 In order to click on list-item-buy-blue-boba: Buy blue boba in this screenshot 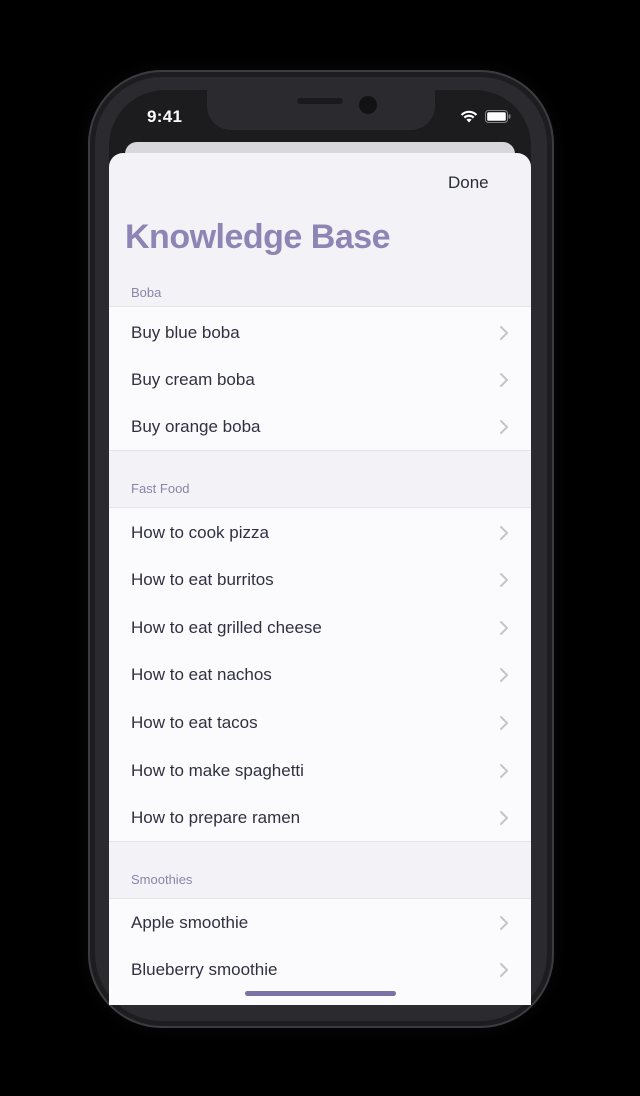, I will do `click(320, 332)`.